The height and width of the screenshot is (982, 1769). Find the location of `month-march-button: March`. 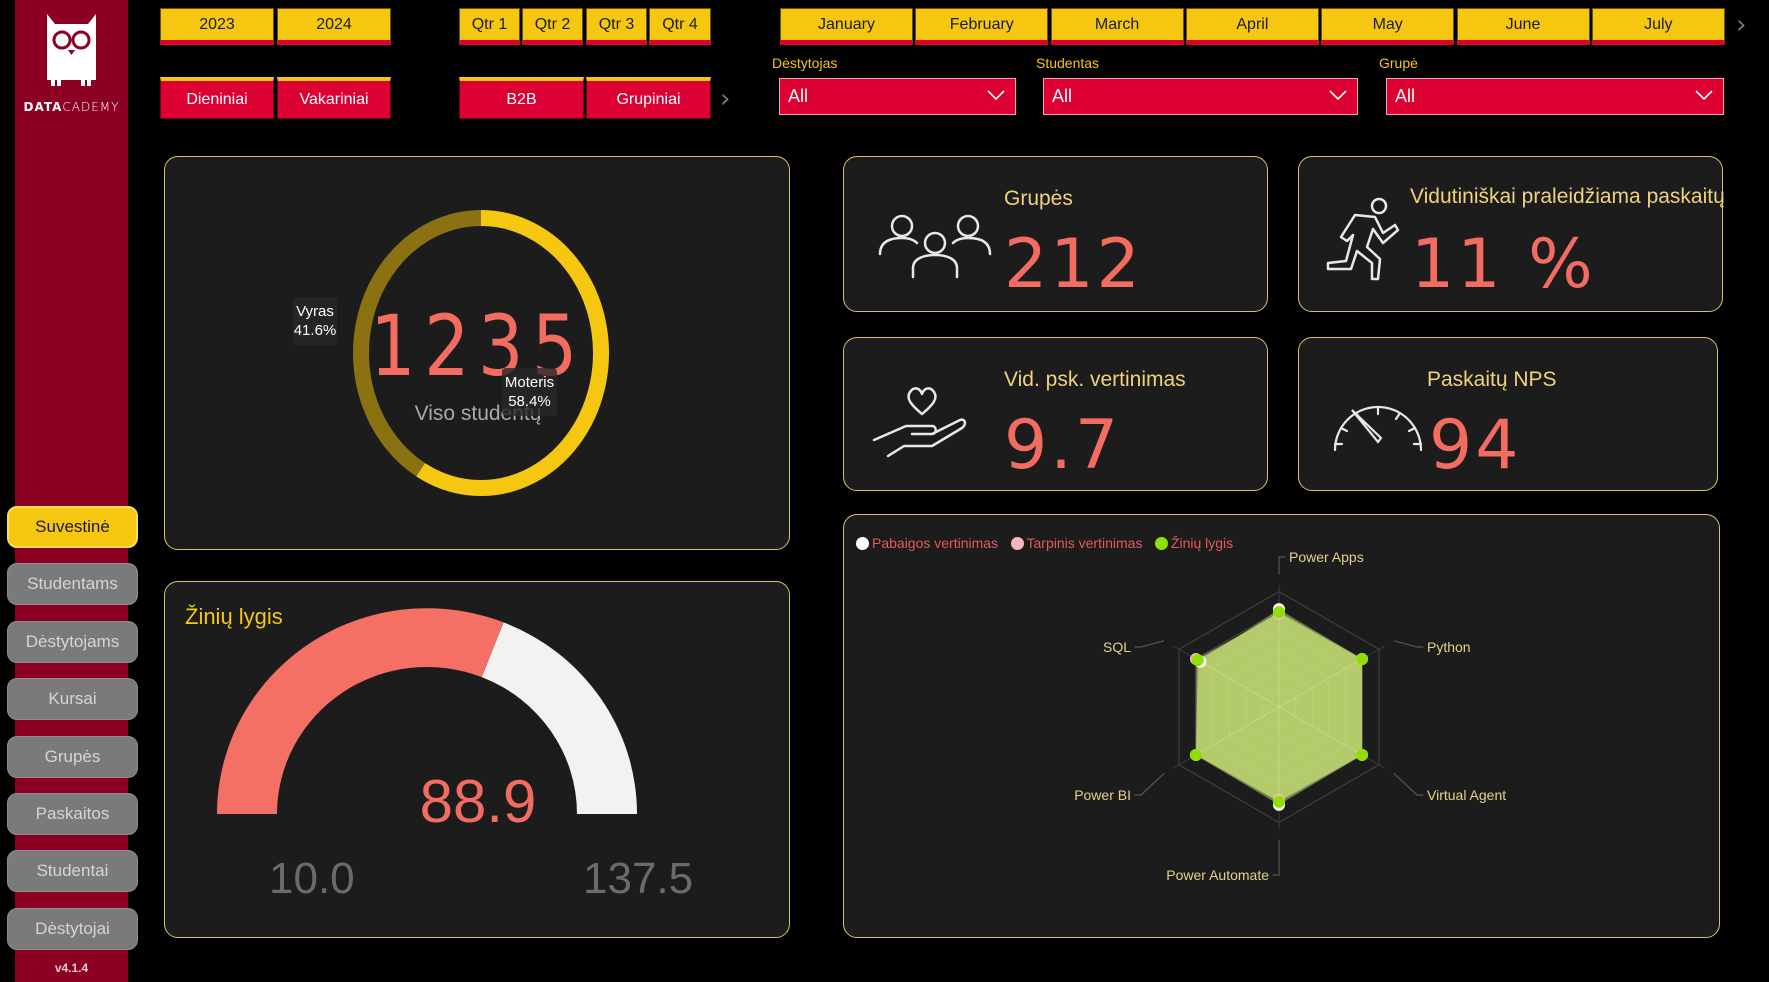

month-march-button: March is located at coordinates (1117, 26).